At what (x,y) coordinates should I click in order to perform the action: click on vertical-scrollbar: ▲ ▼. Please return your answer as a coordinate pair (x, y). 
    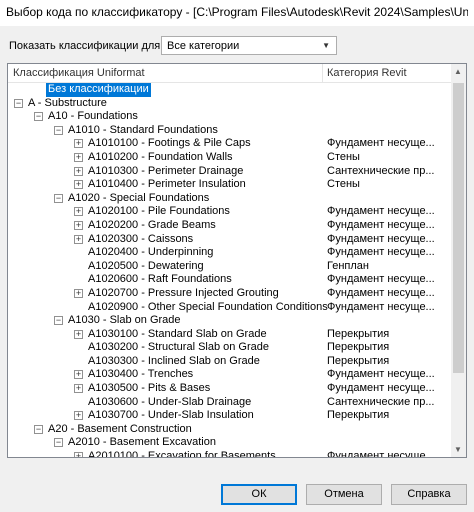
    Looking at the image, I should click on (458, 260).